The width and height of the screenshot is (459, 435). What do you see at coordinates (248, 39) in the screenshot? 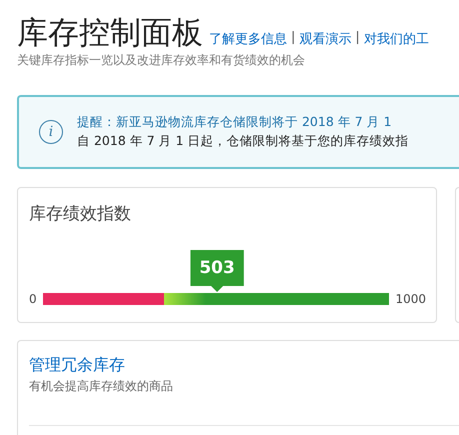
I see `header-link: 了解更多信息` at bounding box center [248, 39].